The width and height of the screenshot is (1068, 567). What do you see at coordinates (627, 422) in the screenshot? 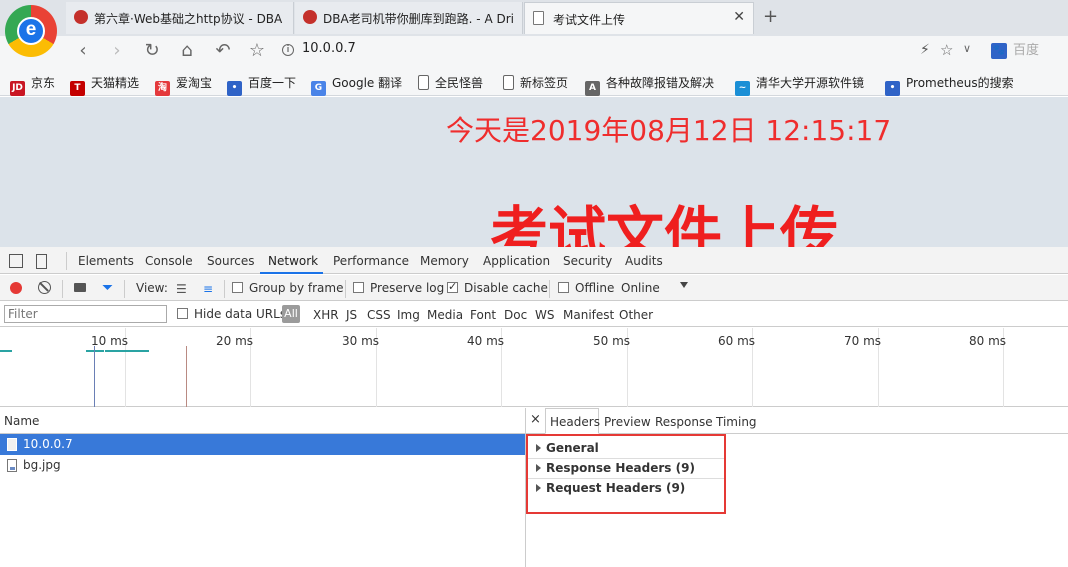
I see `tab-preview: Preview` at bounding box center [627, 422].